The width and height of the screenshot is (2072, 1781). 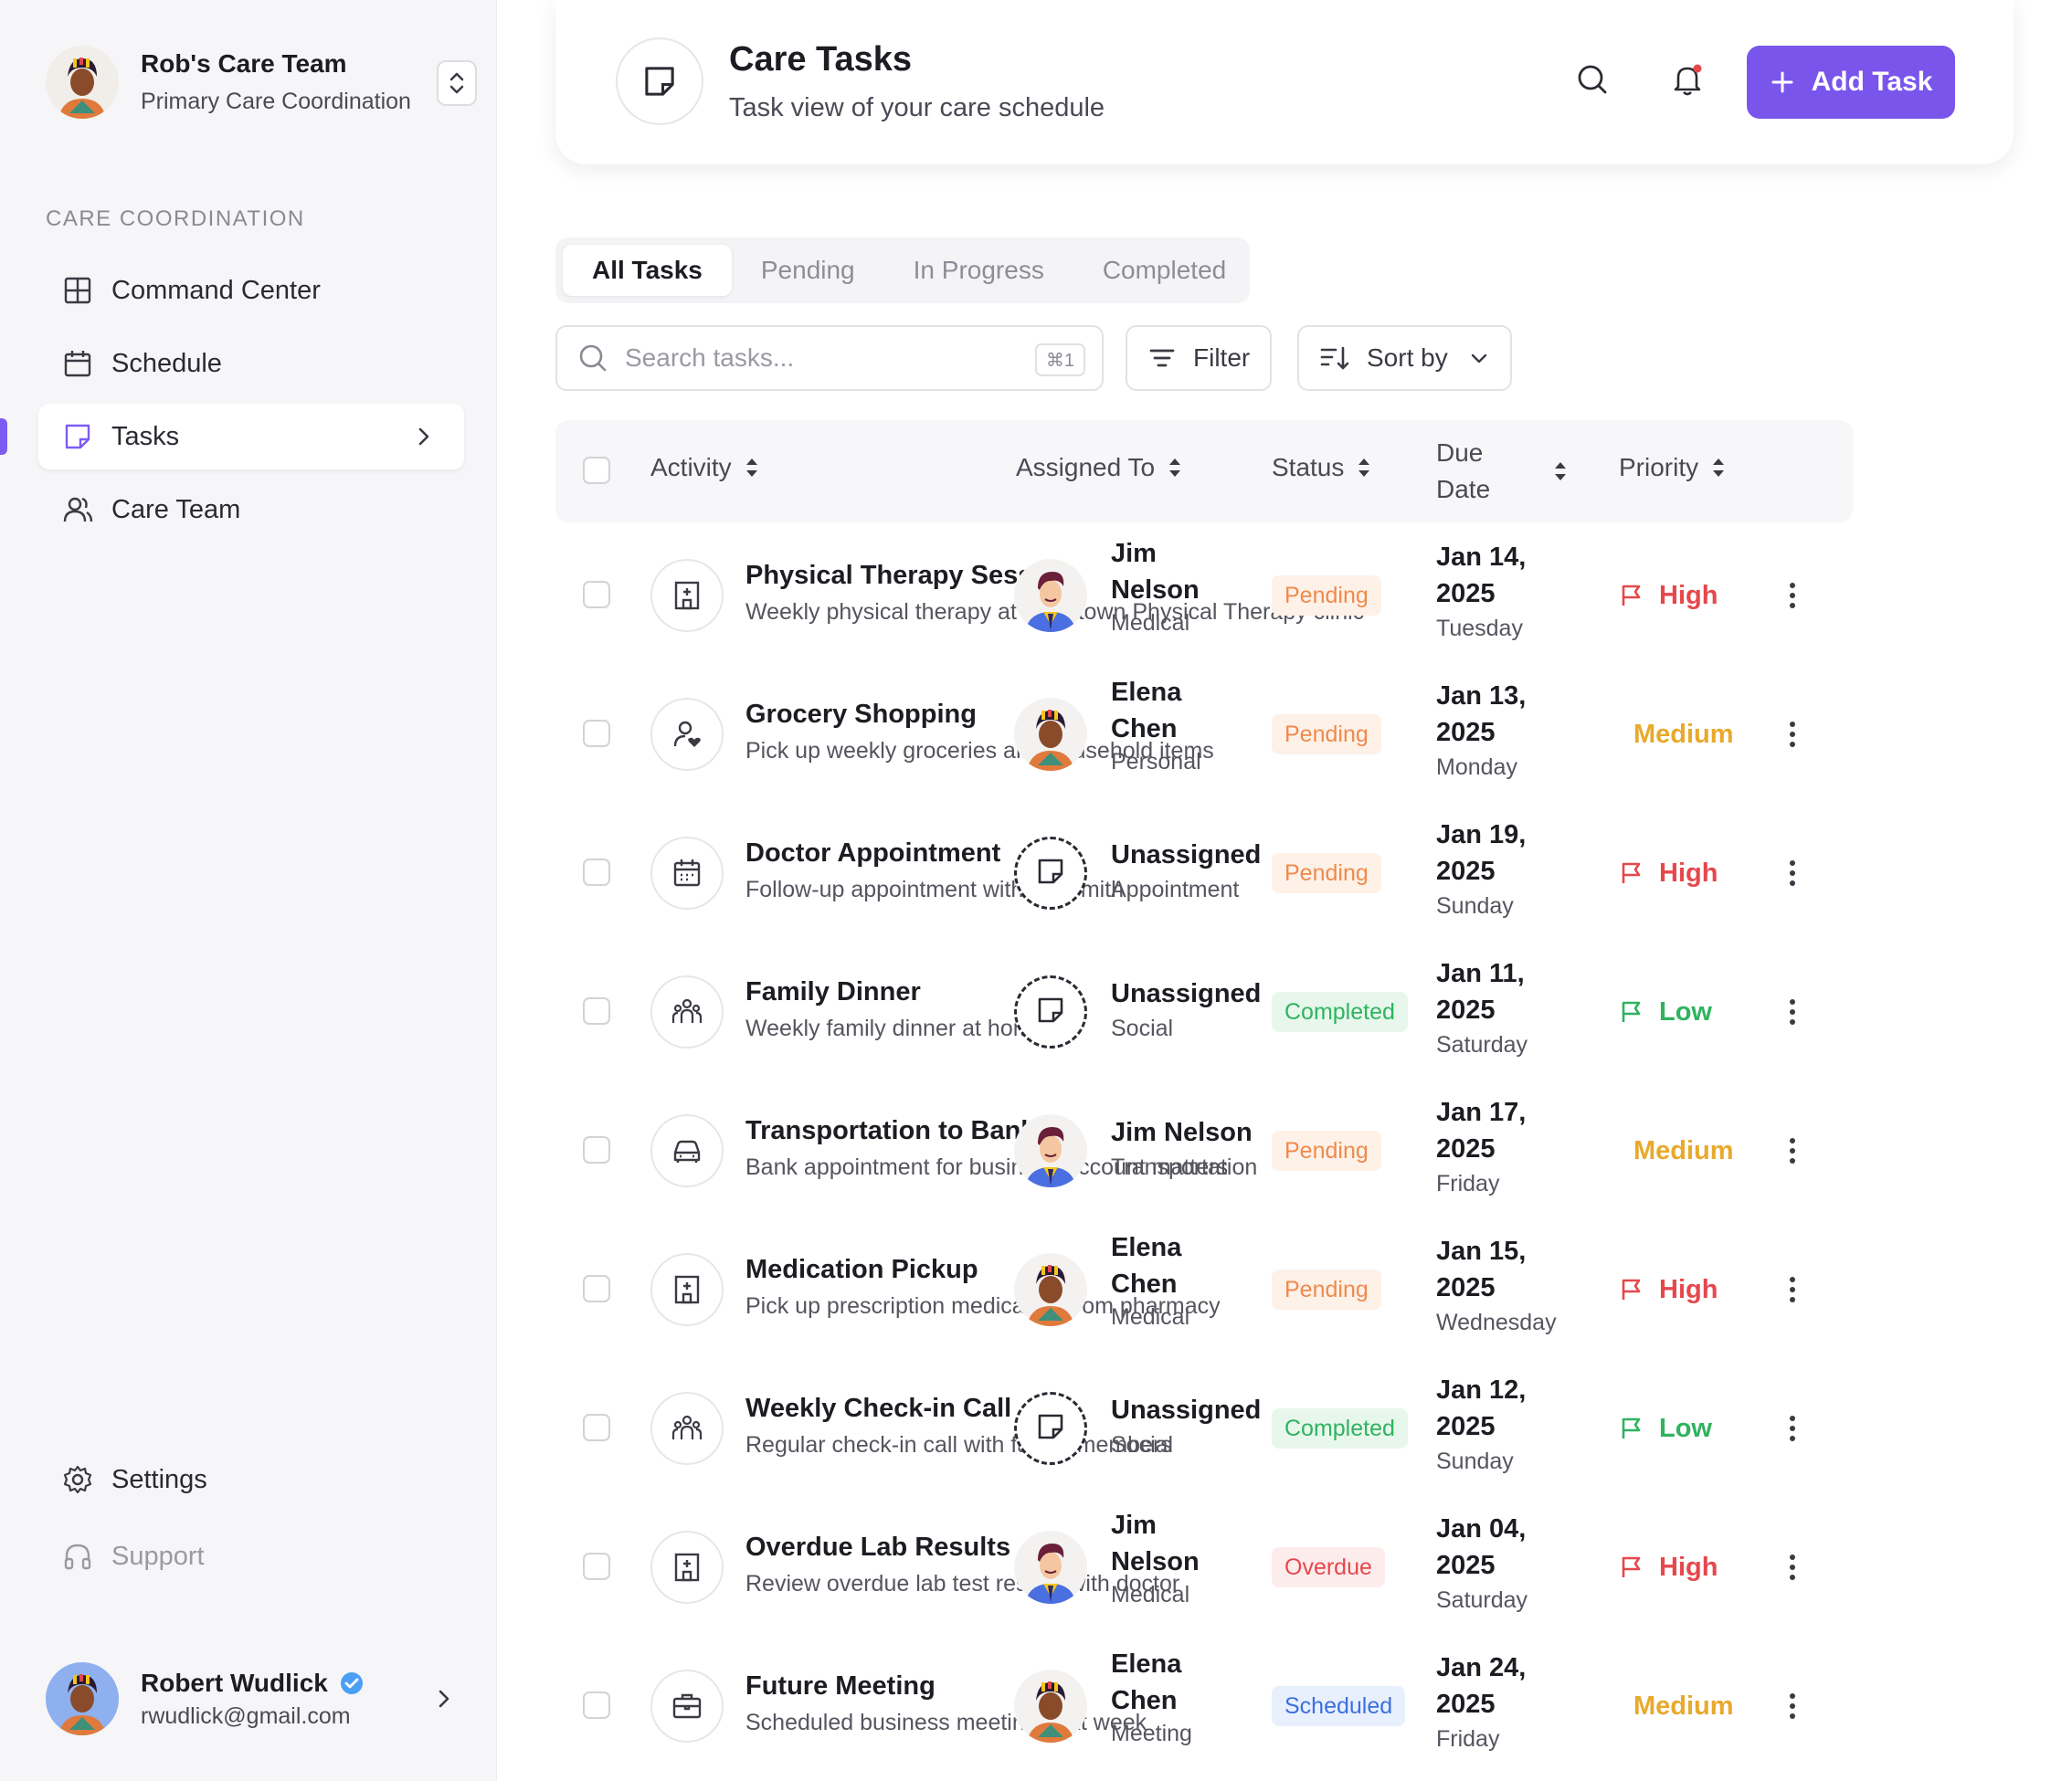 What do you see at coordinates (596, 470) in the screenshot?
I see `select-all-checkbox` at bounding box center [596, 470].